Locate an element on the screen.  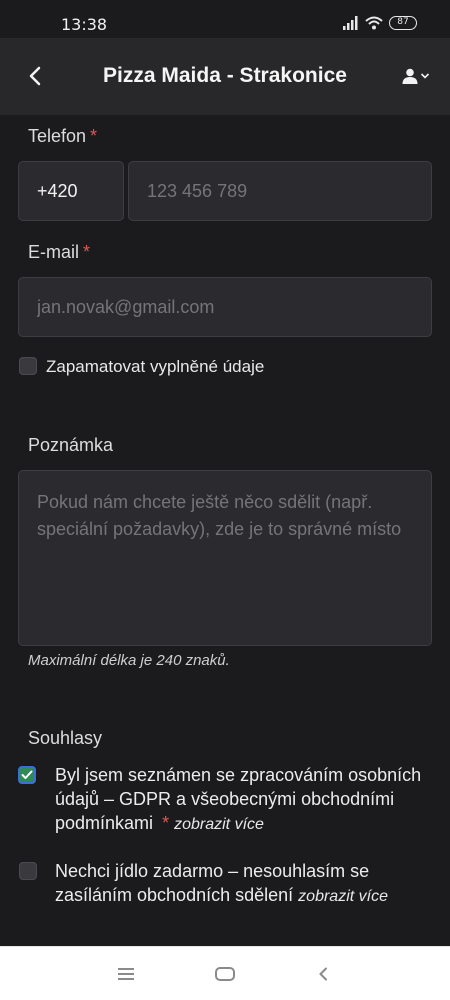
signal-icon is located at coordinates (350, 23).